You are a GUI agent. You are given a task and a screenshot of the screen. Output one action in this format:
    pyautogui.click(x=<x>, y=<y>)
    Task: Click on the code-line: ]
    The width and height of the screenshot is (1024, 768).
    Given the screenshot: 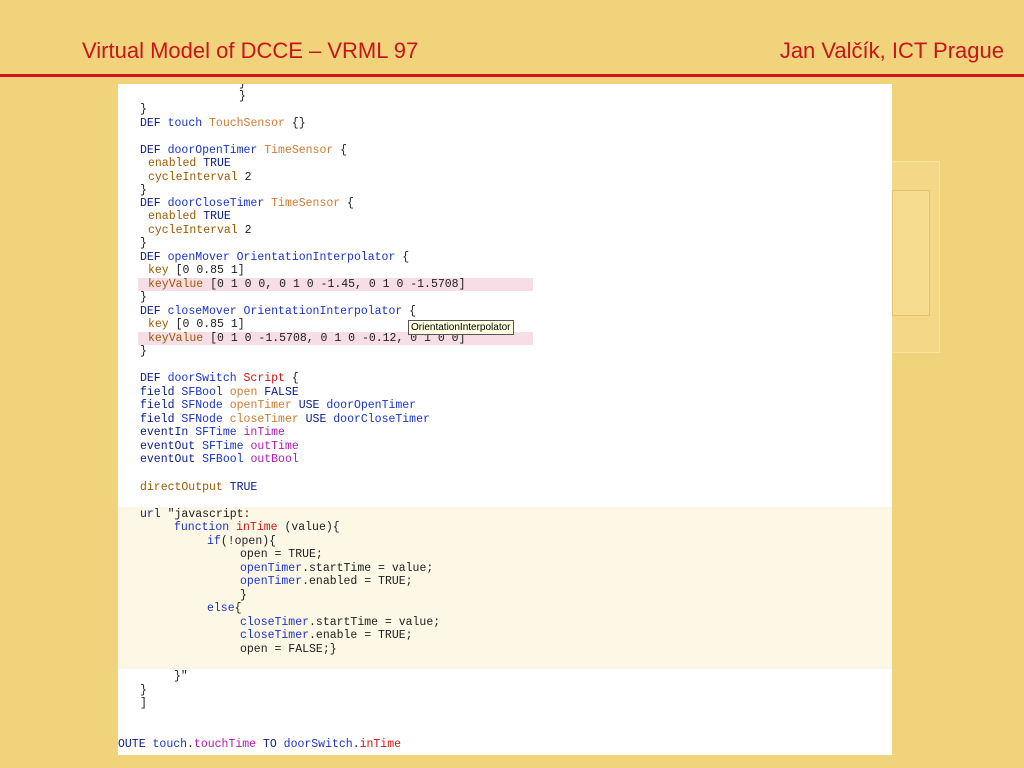 What is the action you would take?
    pyautogui.click(x=143, y=703)
    